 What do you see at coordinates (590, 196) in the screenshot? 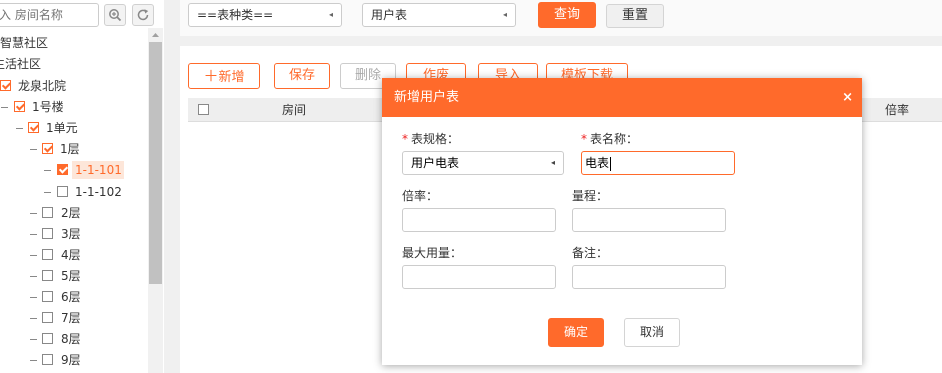
I see `range-label: 量程：` at bounding box center [590, 196].